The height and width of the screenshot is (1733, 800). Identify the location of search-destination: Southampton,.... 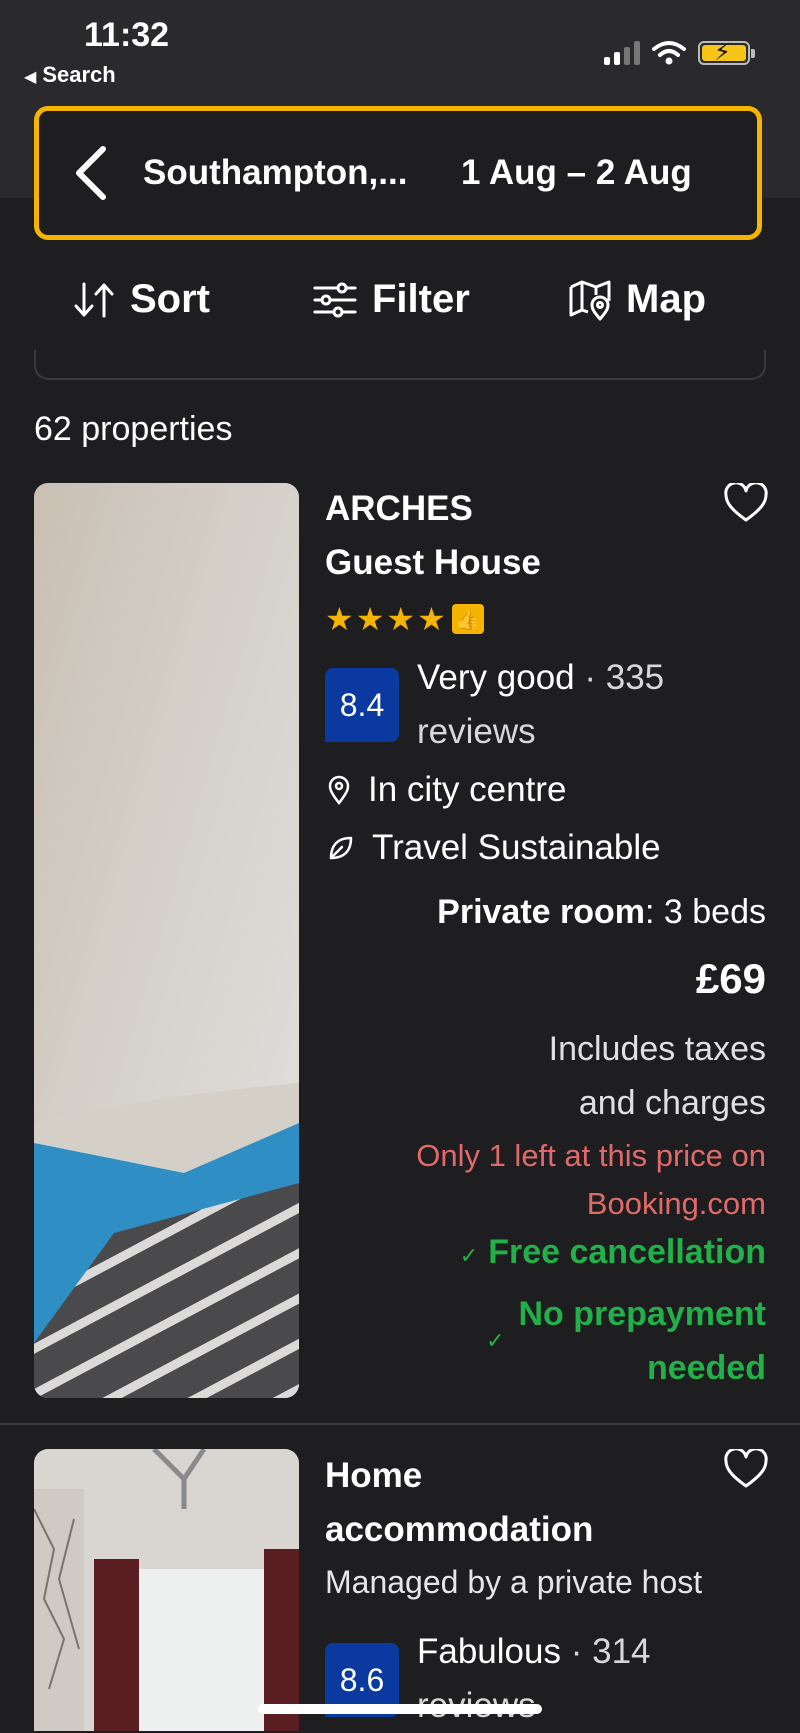
(302, 173).